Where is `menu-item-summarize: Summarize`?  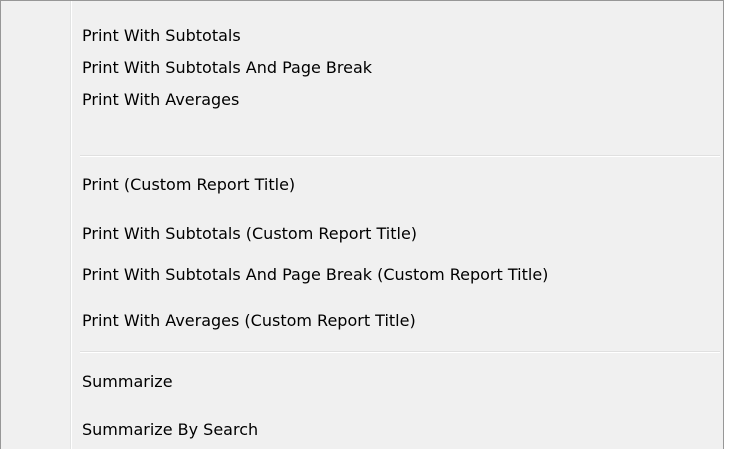 menu-item-summarize: Summarize is located at coordinates (127, 382).